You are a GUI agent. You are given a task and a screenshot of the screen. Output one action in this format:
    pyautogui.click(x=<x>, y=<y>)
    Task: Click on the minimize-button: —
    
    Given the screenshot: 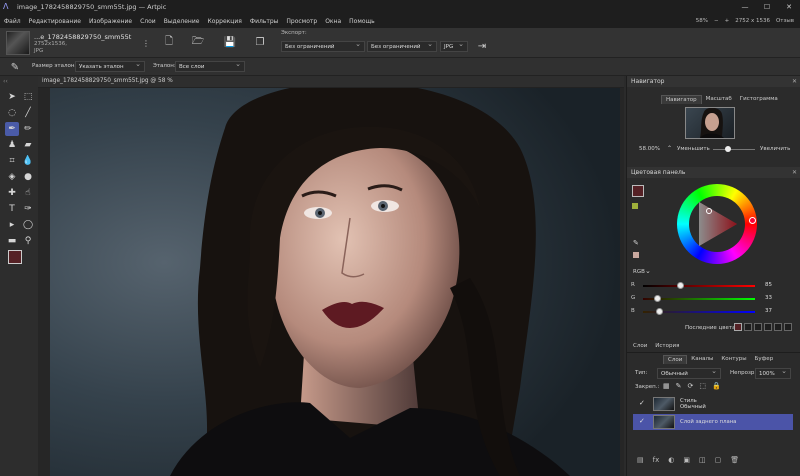 What is the action you would take?
    pyautogui.click(x=745, y=7)
    